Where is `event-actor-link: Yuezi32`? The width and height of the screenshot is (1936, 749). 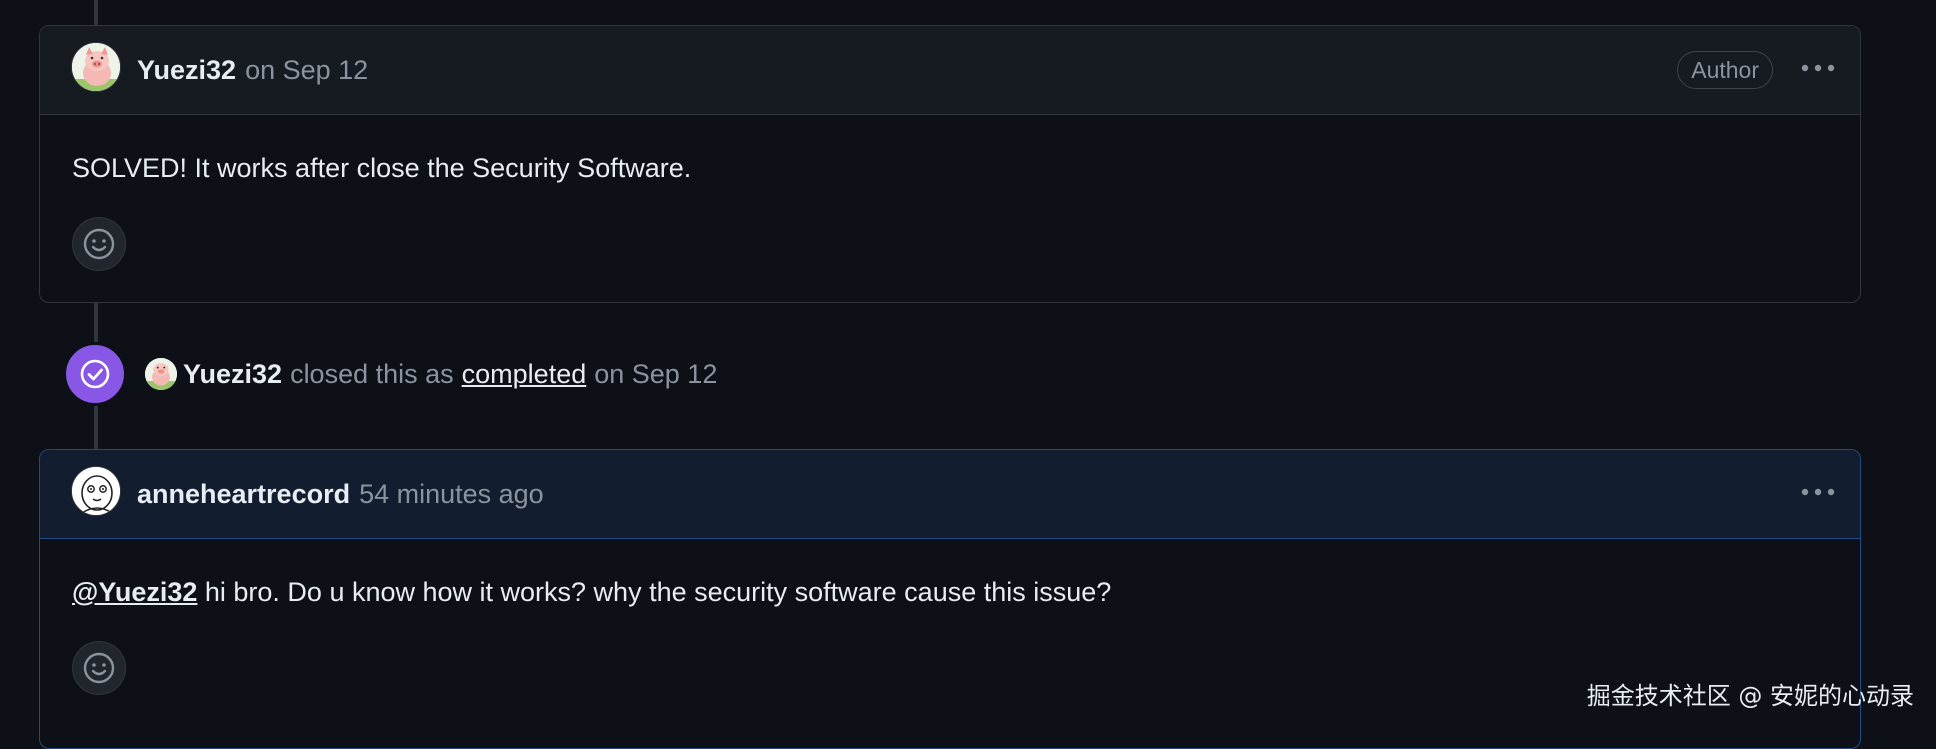
event-actor-link: Yuezi32 is located at coordinates (232, 374).